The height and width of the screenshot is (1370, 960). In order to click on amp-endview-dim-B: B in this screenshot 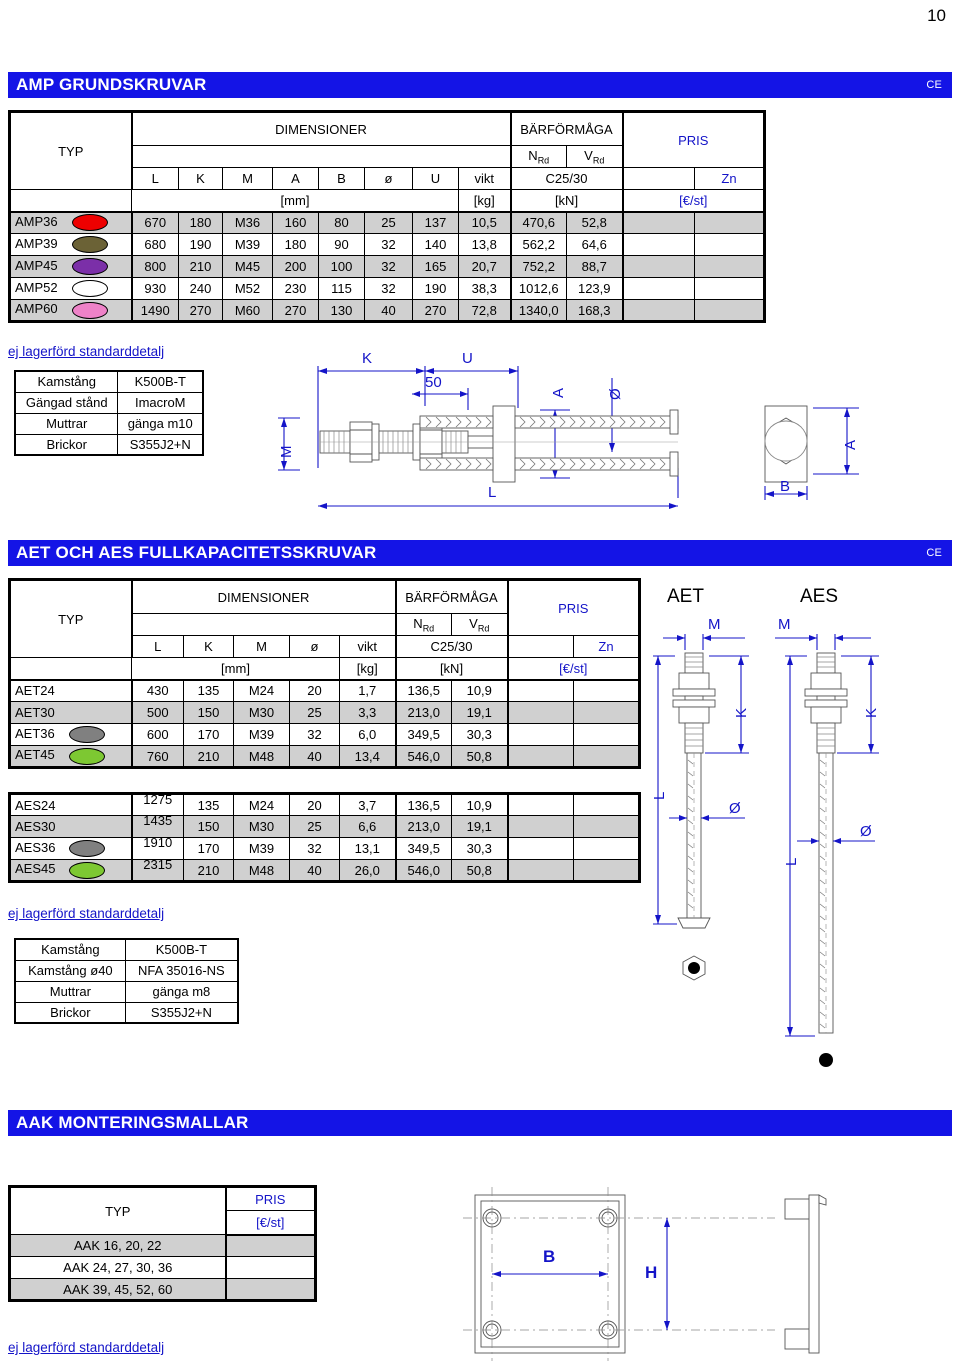, I will do `click(785, 486)`.